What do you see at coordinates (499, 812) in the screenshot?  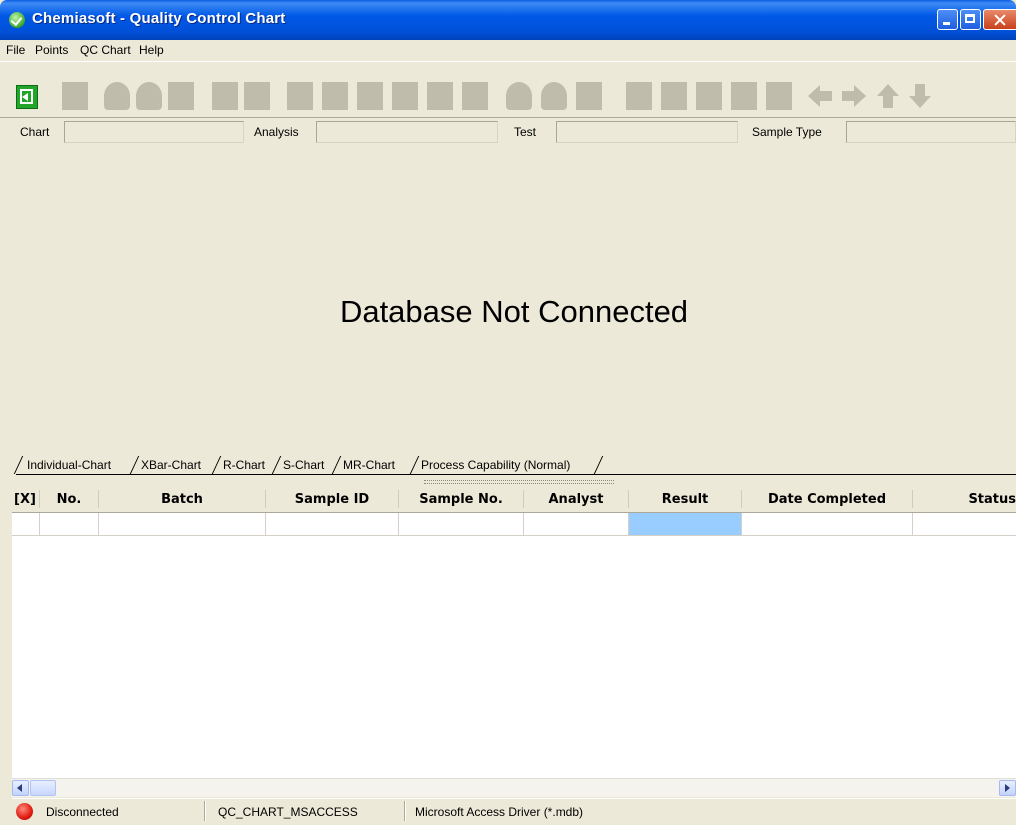 I see `driver-name: Microsoft Access Driver (*.mdb)` at bounding box center [499, 812].